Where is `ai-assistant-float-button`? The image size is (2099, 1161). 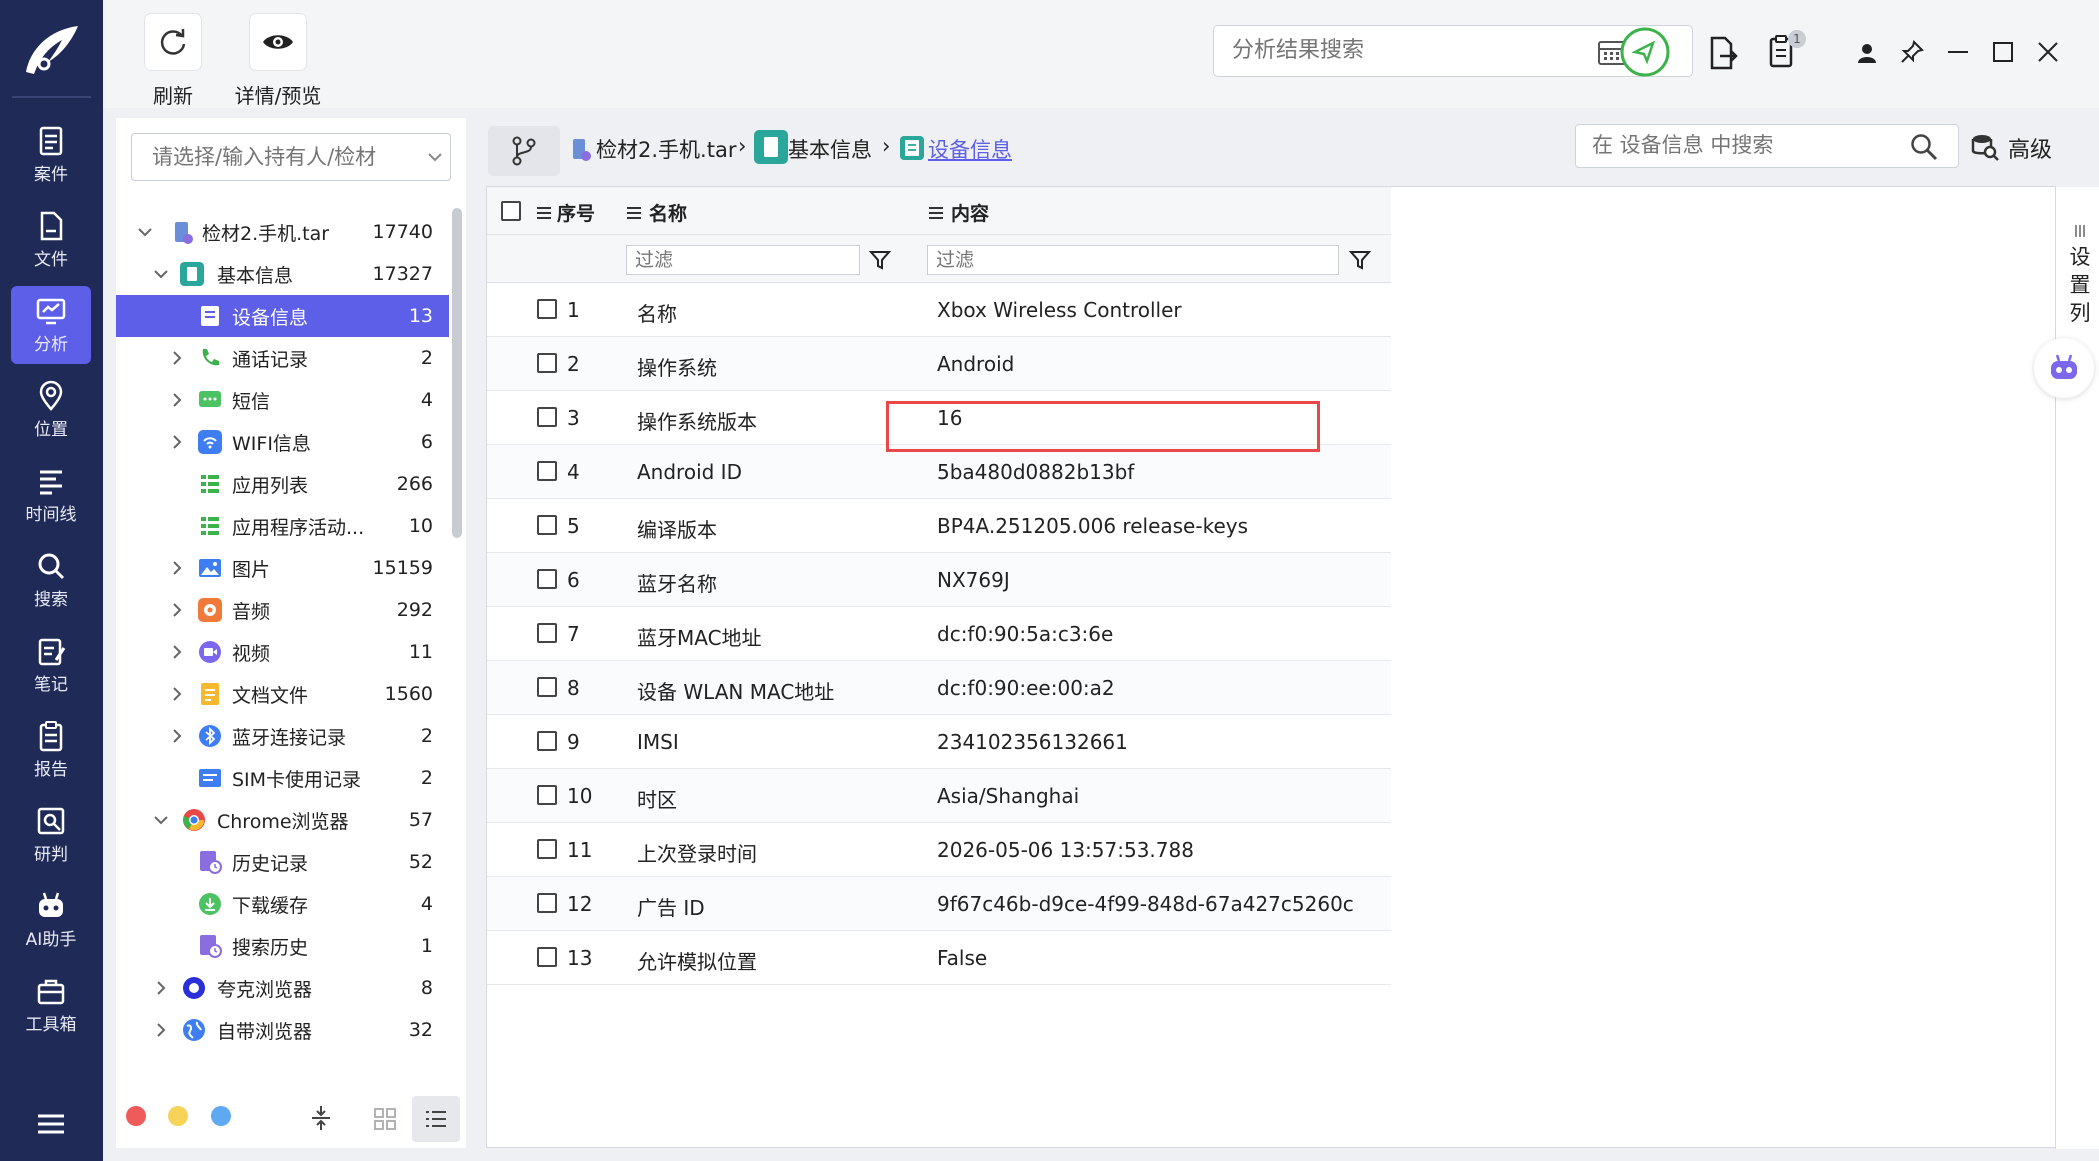
ai-assistant-float-button is located at coordinates (2064, 368).